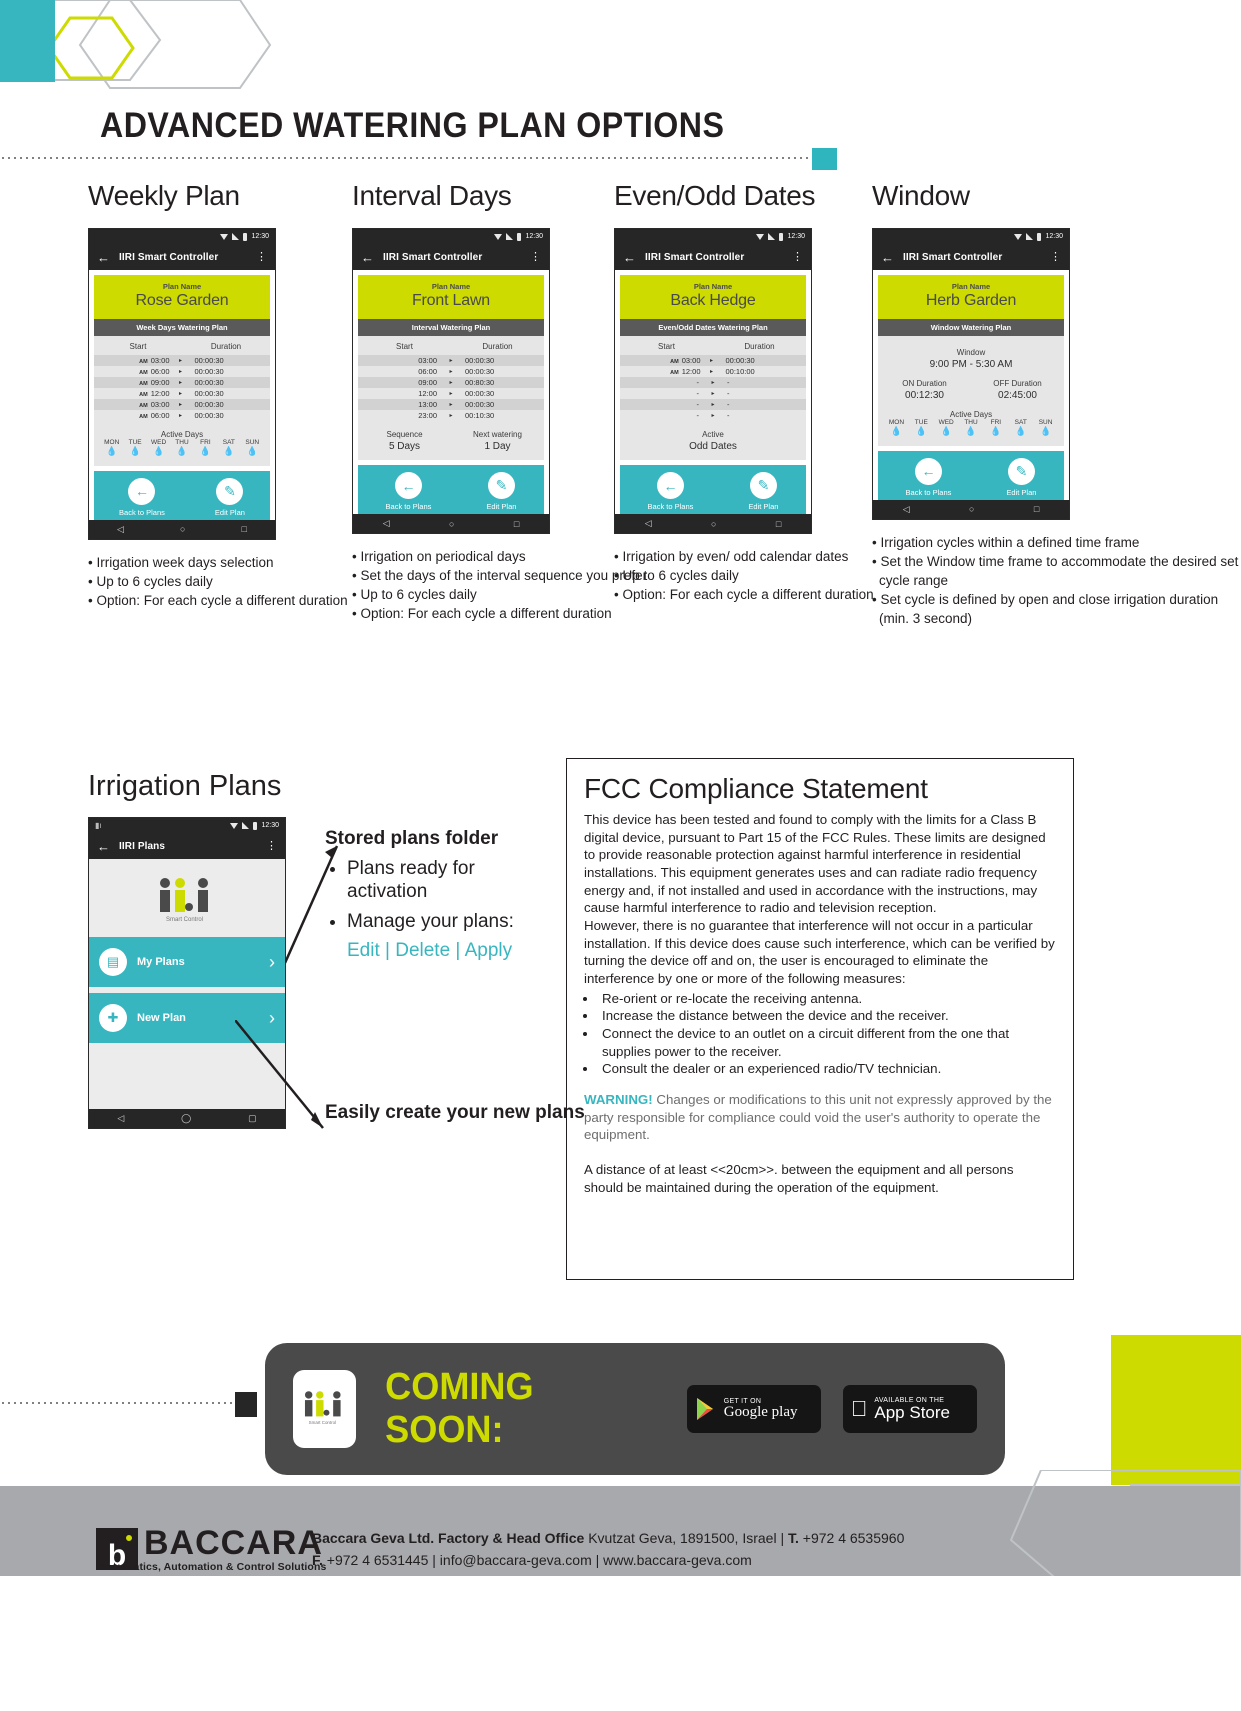  What do you see at coordinates (704, 1409) in the screenshot?
I see `google-play-icon` at bounding box center [704, 1409].